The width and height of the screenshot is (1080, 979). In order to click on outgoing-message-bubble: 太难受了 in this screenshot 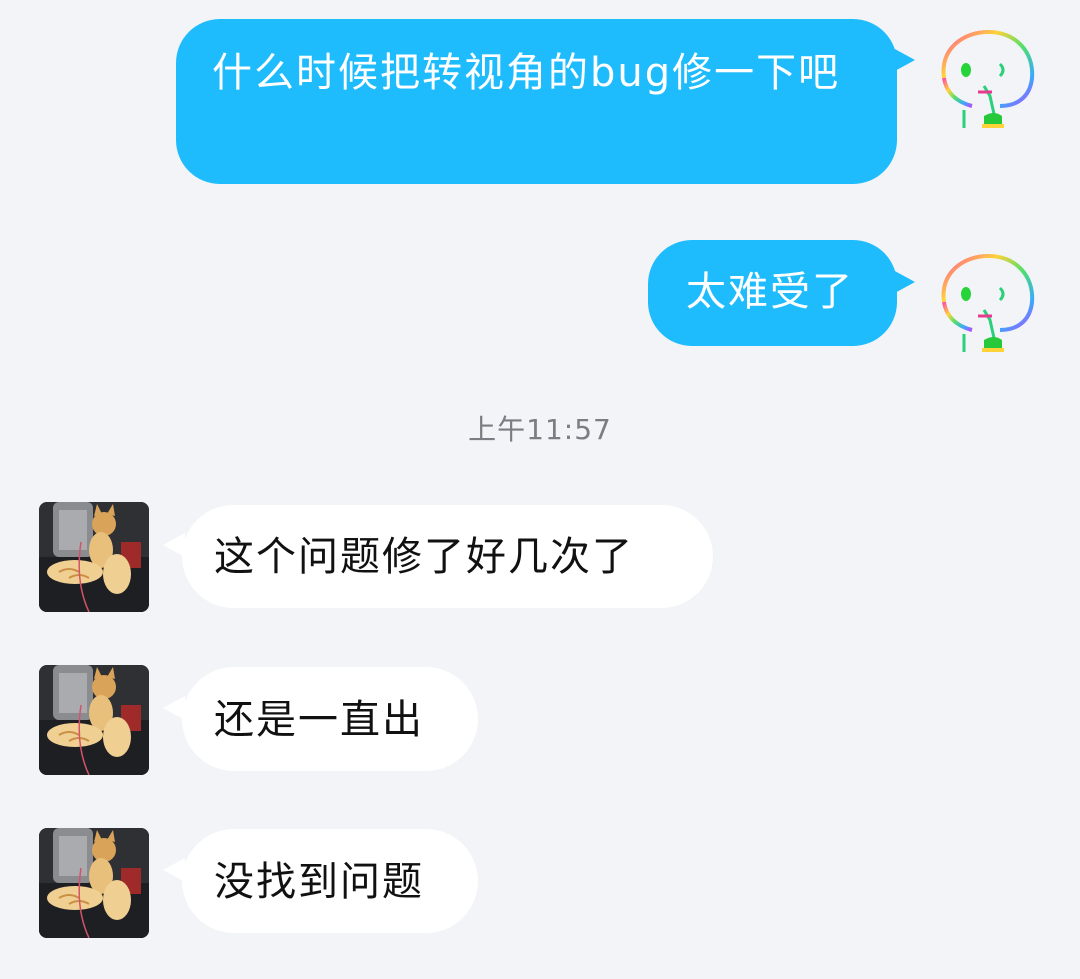, I will do `click(772, 293)`.